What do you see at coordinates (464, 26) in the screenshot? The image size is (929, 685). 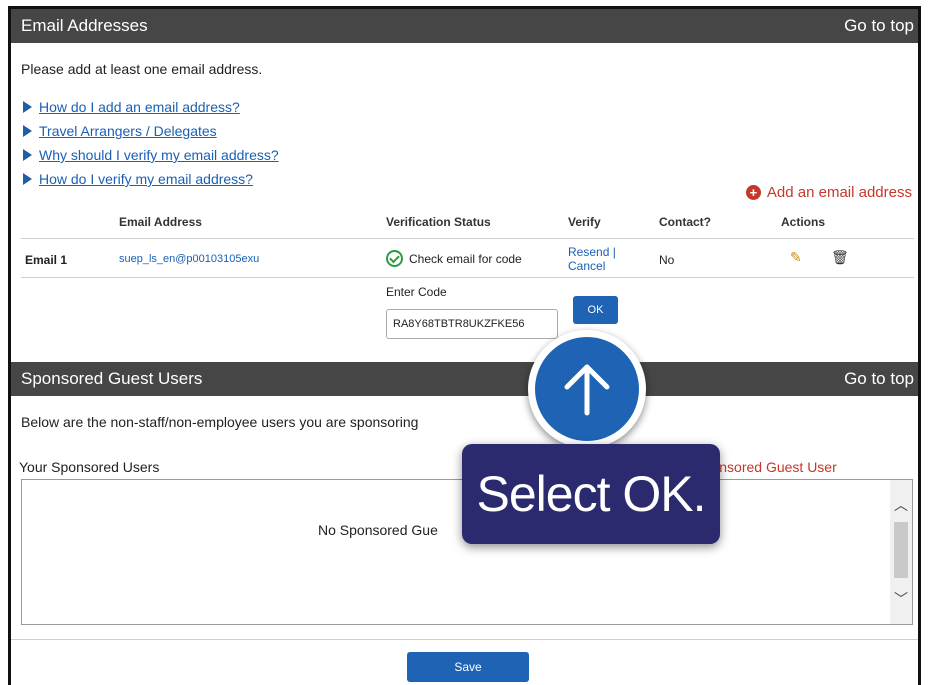 I see `email-section-header: Email Addresses Go to top` at bounding box center [464, 26].